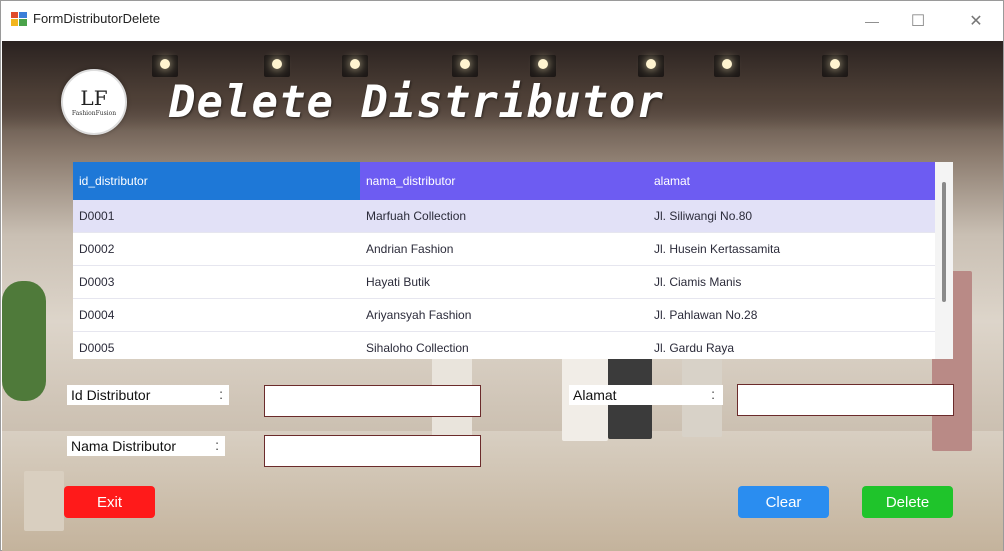 The width and height of the screenshot is (1004, 551). Describe the element at coordinates (783, 502) in the screenshot. I see `clear-button: Clear` at that location.